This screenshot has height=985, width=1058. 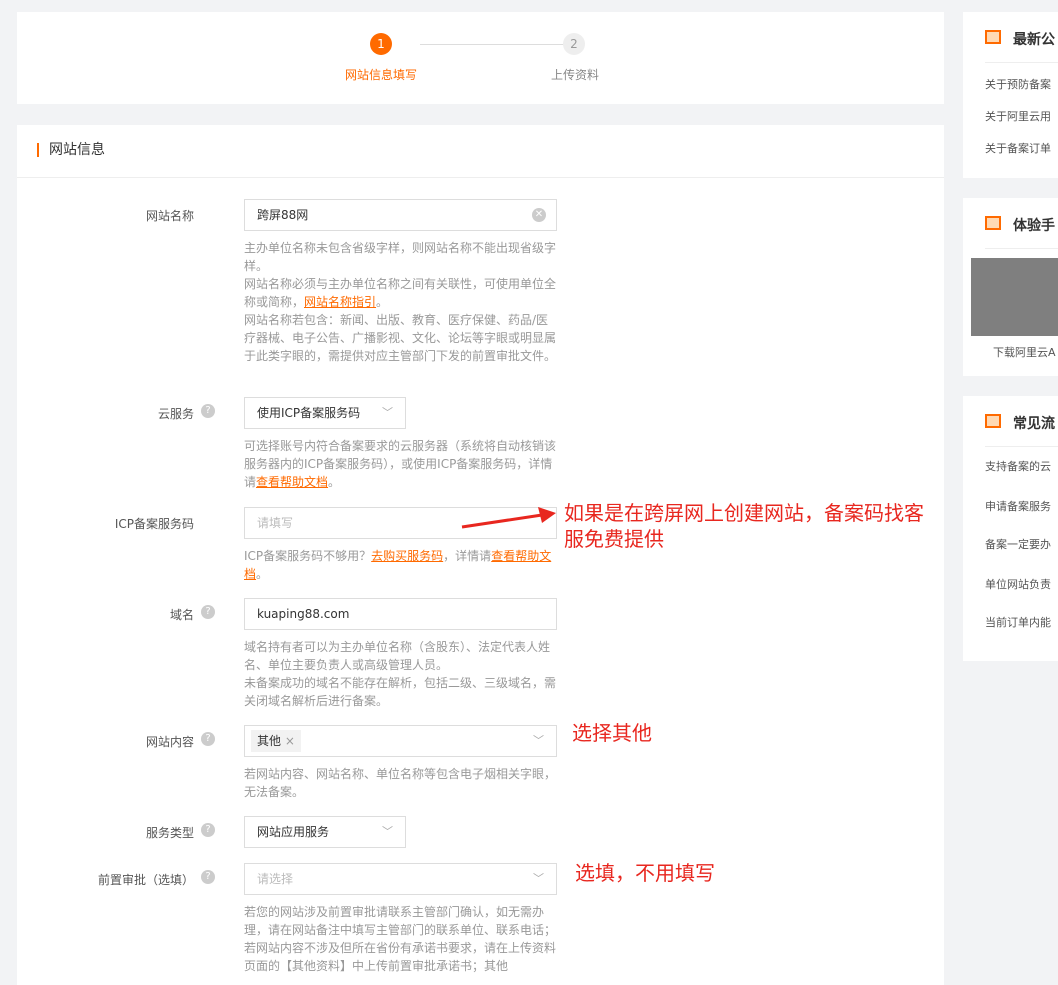 What do you see at coordinates (1018, 544) in the screenshot?
I see `faq-item: 备案一定要办` at bounding box center [1018, 544].